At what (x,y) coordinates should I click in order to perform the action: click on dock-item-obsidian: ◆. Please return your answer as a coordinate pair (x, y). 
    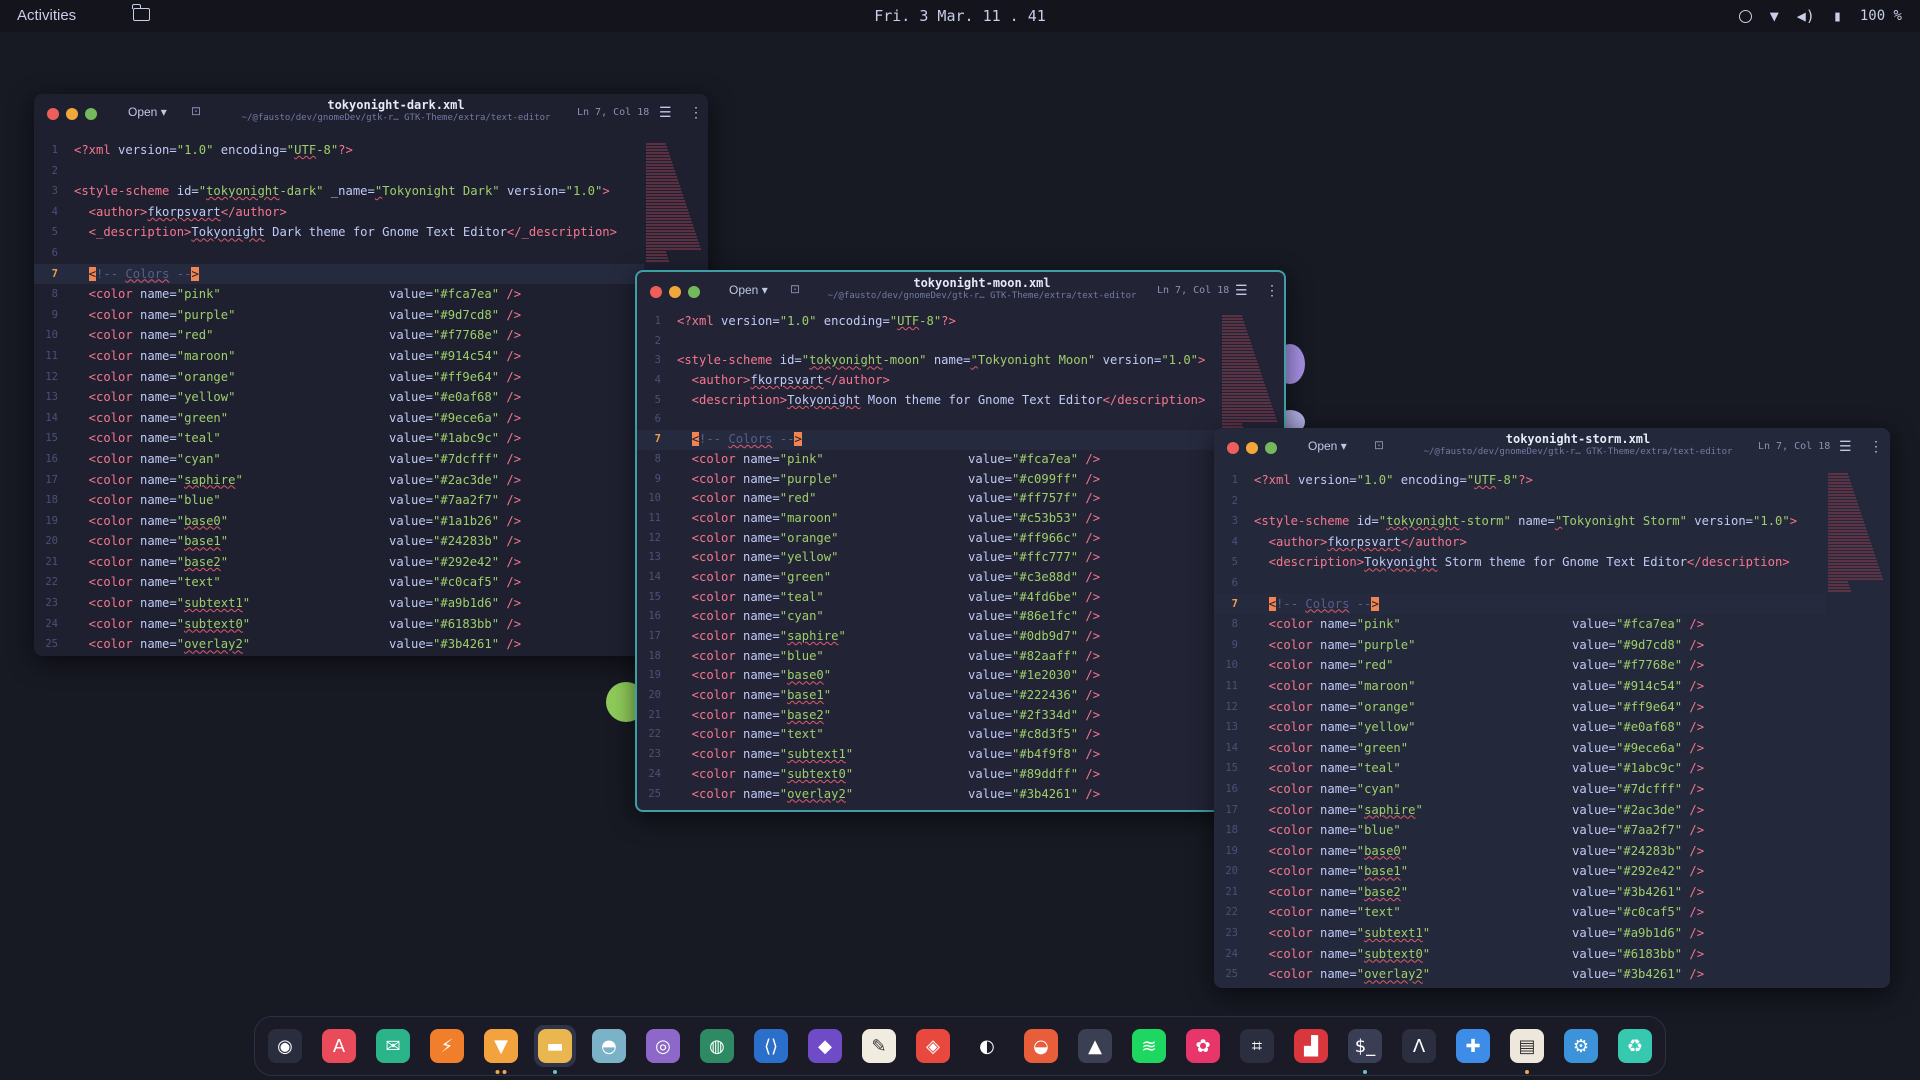
    Looking at the image, I should click on (825, 1046).